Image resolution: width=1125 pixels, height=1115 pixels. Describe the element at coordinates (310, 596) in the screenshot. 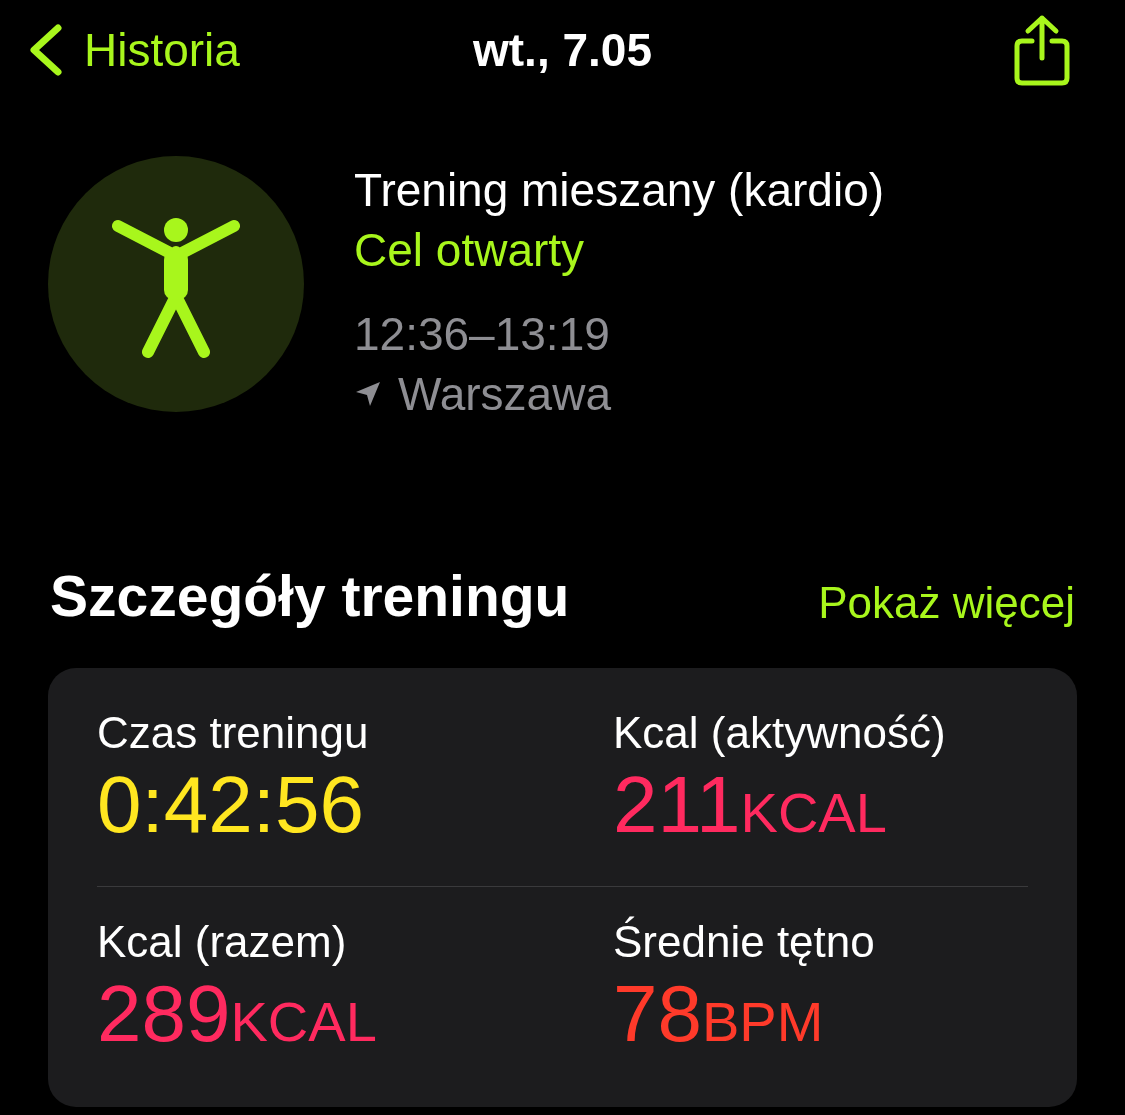

I see `section-title: Szczegóły treningu` at that location.